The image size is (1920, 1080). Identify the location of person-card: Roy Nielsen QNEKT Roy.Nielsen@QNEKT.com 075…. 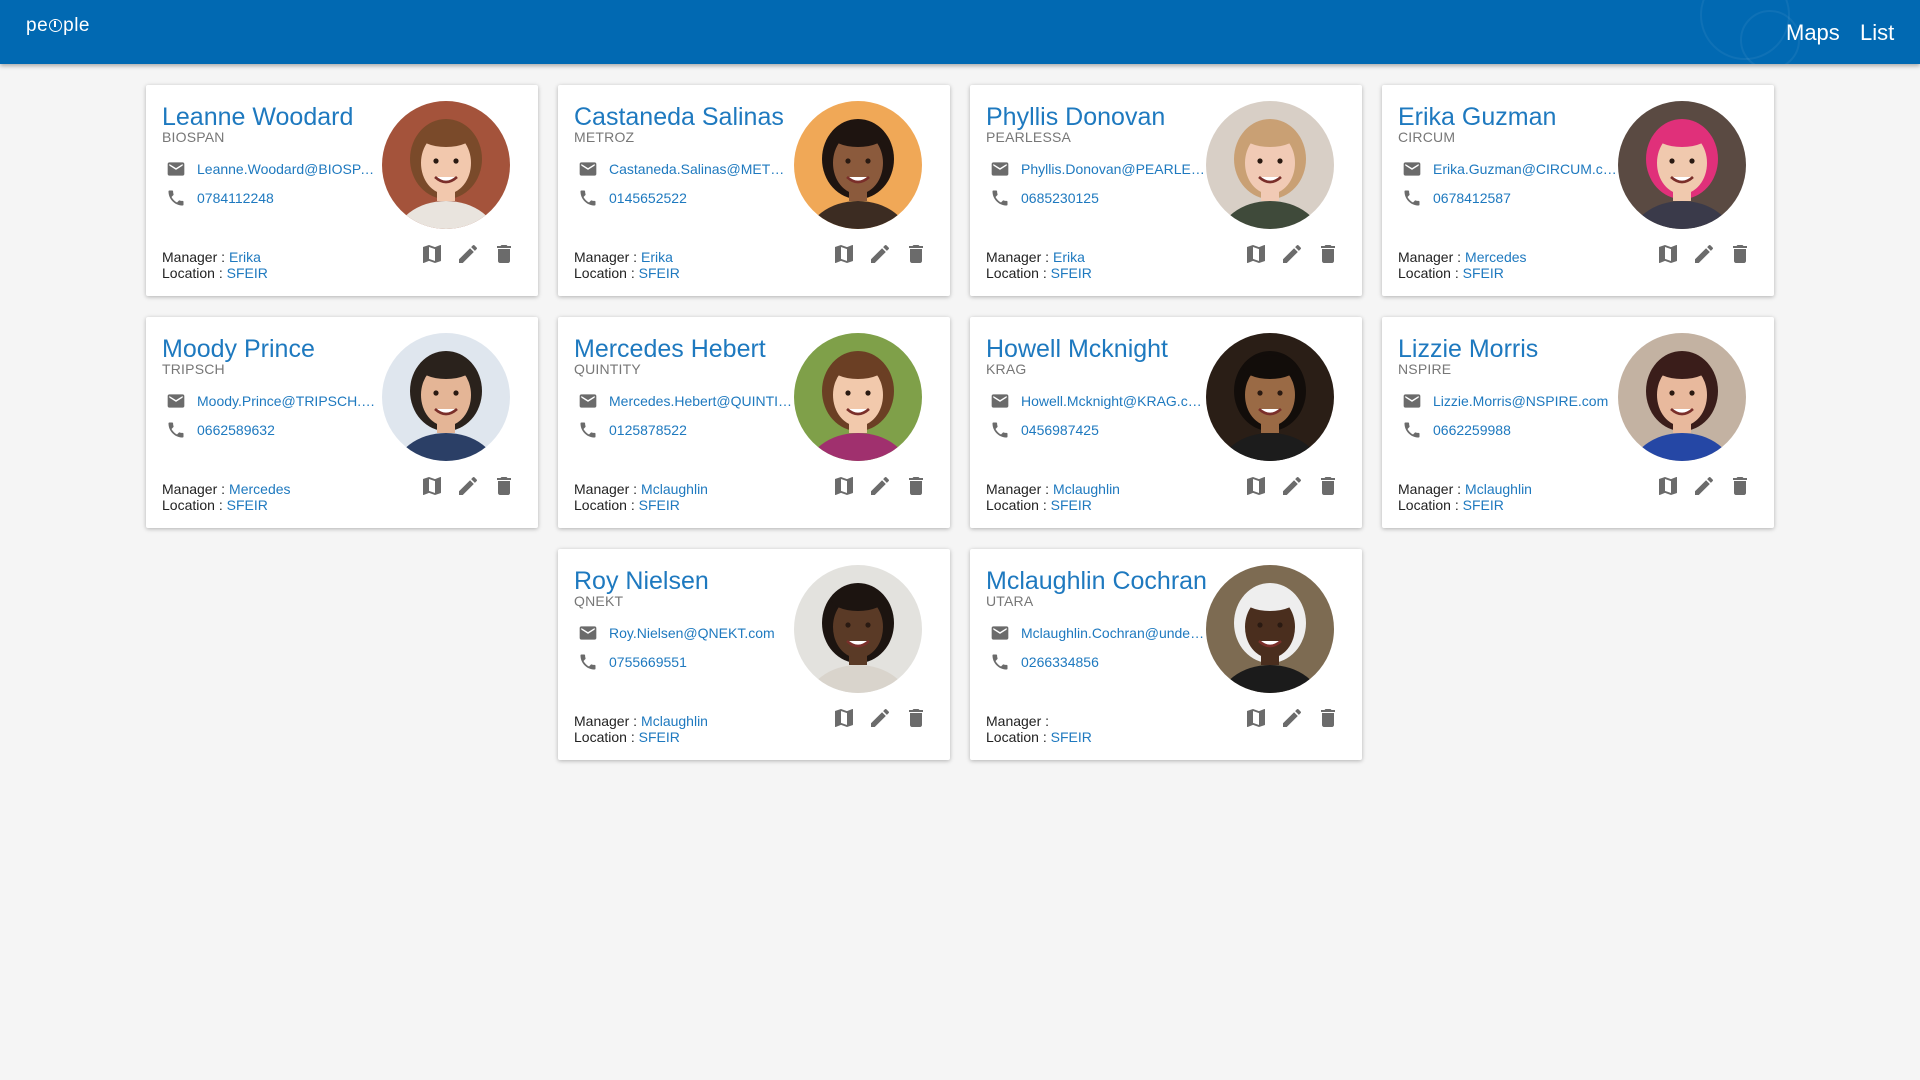
(754, 654).